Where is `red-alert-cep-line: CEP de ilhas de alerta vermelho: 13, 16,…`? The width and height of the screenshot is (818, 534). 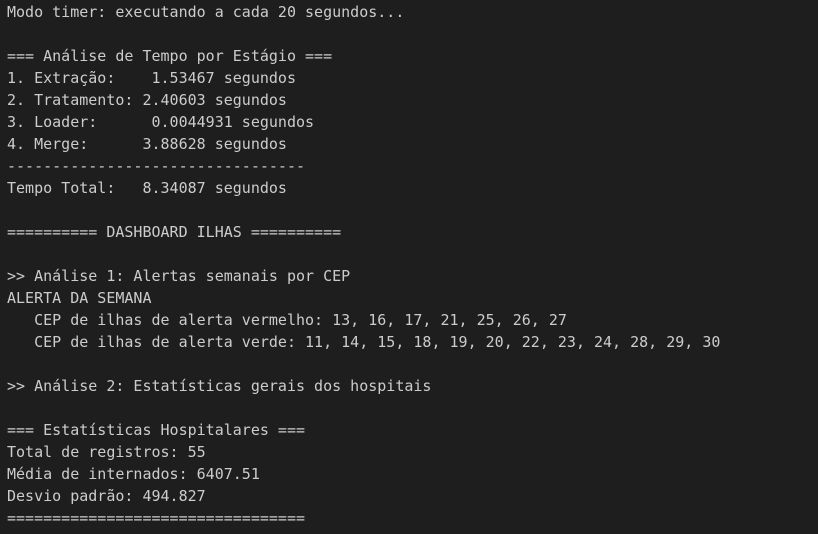 red-alert-cep-line: CEP de ilhas de alerta vermelho: 13, 16,… is located at coordinates (287, 320).